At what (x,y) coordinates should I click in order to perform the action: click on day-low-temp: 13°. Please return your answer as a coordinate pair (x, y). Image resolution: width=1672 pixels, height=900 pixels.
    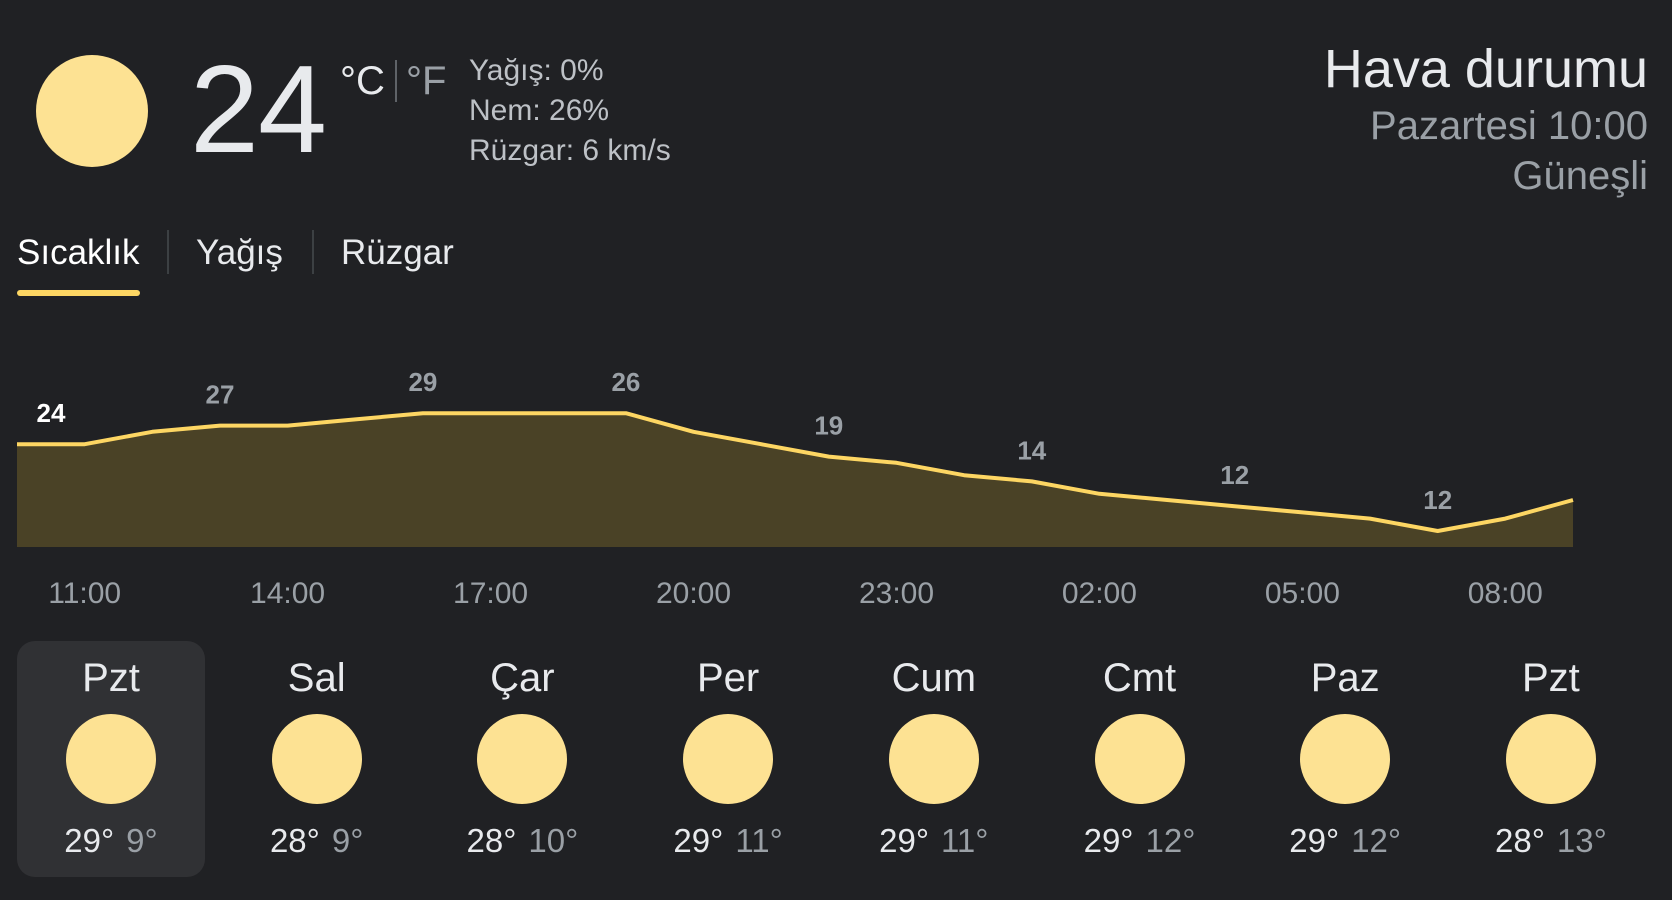
    Looking at the image, I should click on (1581, 840).